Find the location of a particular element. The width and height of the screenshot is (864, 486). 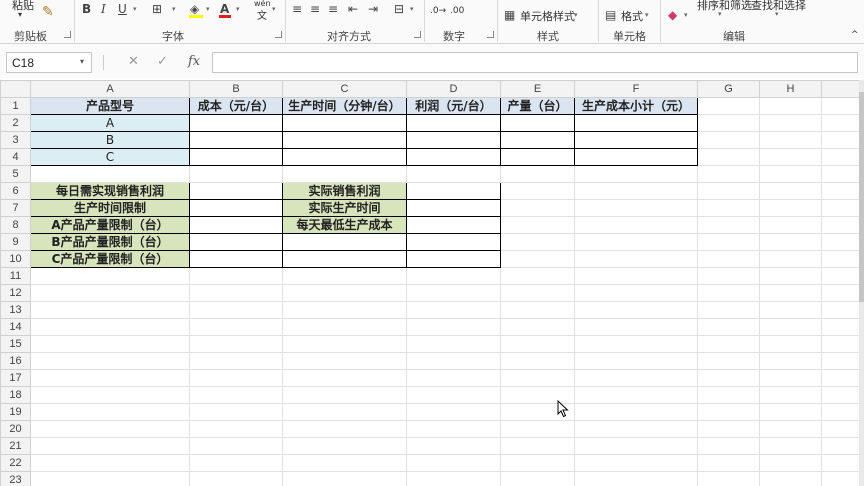

row-header-16: 16 is located at coordinates (15, 361).